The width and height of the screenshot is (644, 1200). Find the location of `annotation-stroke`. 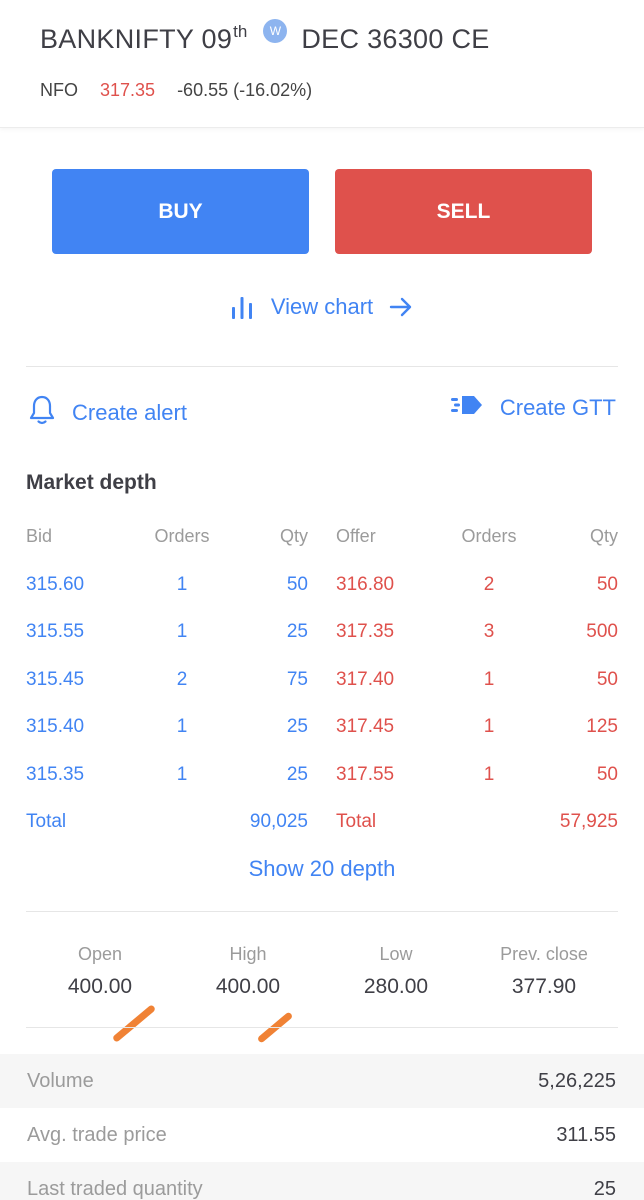

annotation-stroke is located at coordinates (134, 1023).